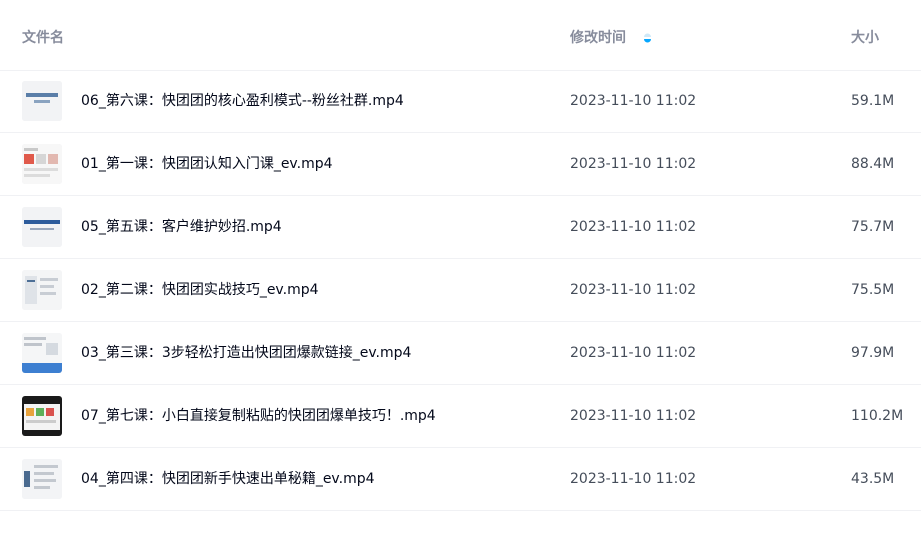 The width and height of the screenshot is (921, 536). Describe the element at coordinates (181, 227) in the screenshot. I see `file-name: 05_第五课：客户维护妙招.mp4` at that location.